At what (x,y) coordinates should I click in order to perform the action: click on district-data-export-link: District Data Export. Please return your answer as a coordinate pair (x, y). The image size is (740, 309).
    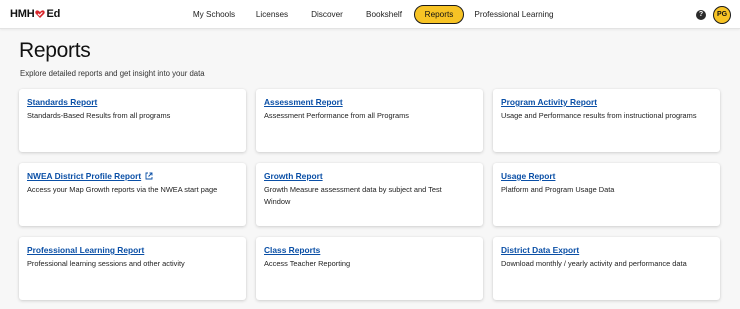
    Looking at the image, I should click on (540, 250).